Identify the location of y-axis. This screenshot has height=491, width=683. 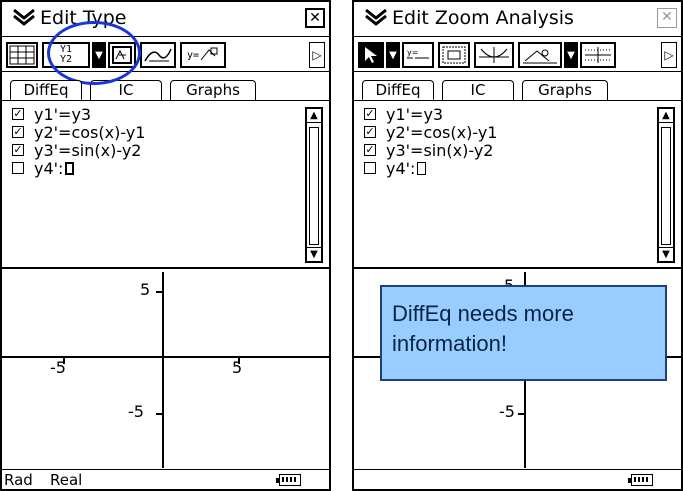
(163, 370).